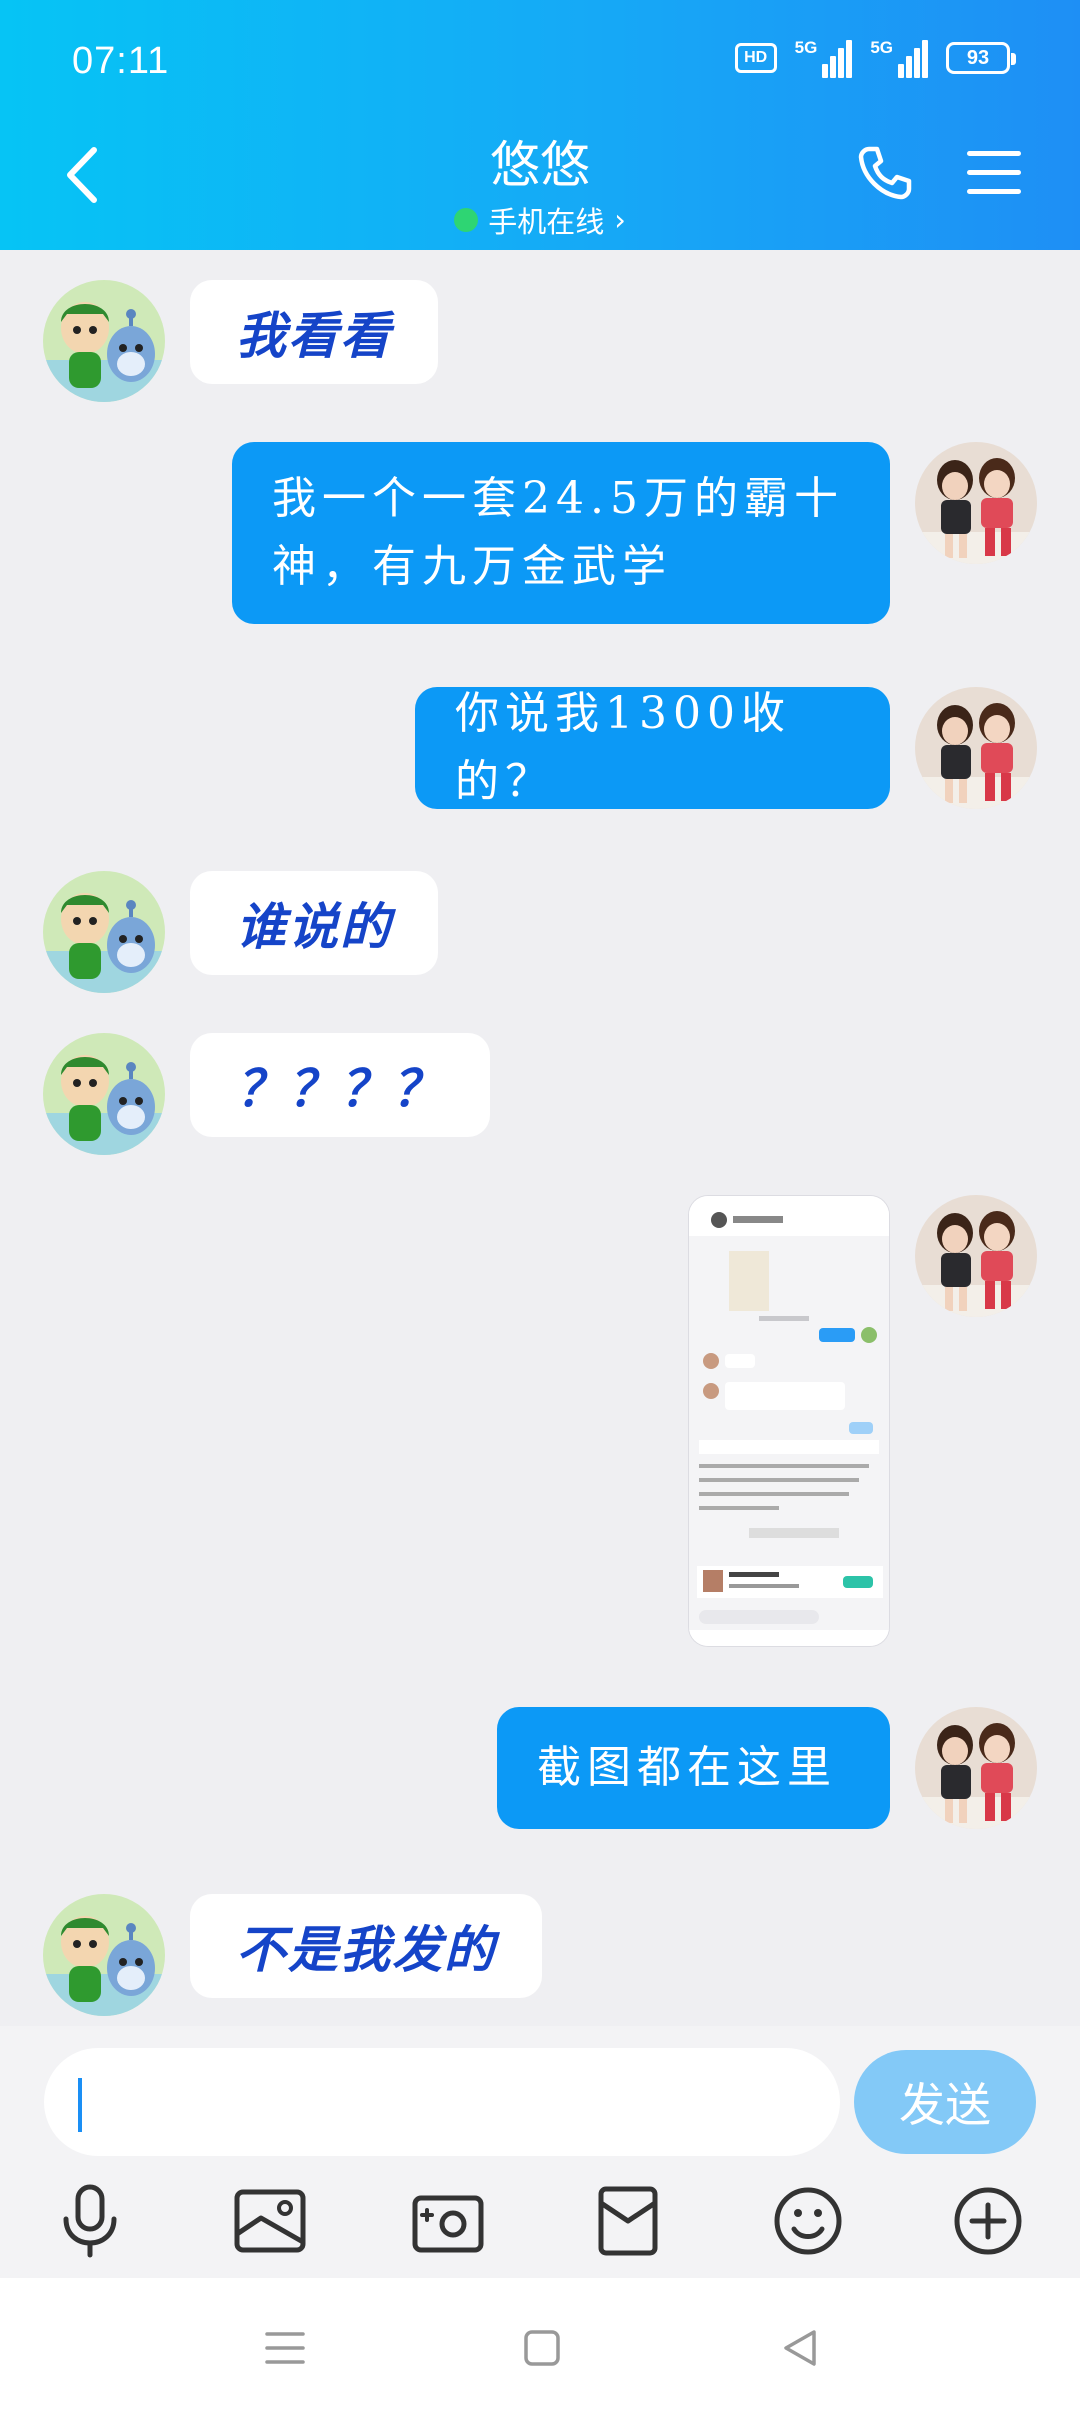  What do you see at coordinates (558, 532) in the screenshot?
I see `message-text: 我一个一套24.5万的霸十神，有九万金武学` at bounding box center [558, 532].